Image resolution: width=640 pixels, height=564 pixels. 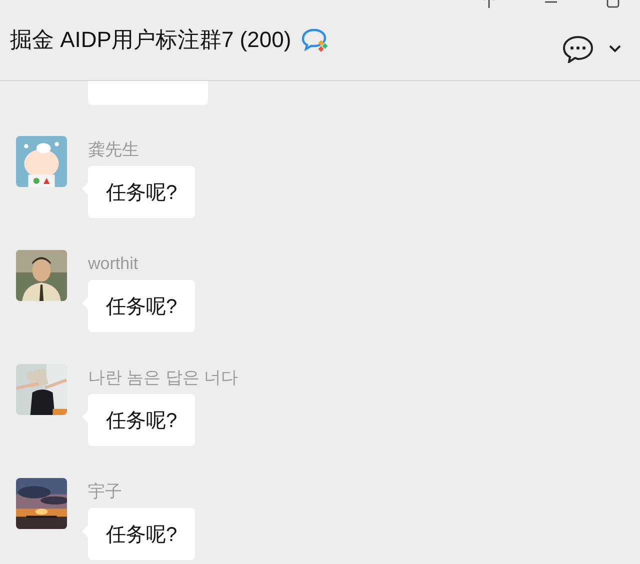 What do you see at coordinates (615, 49) in the screenshot?
I see `caret-icon` at bounding box center [615, 49].